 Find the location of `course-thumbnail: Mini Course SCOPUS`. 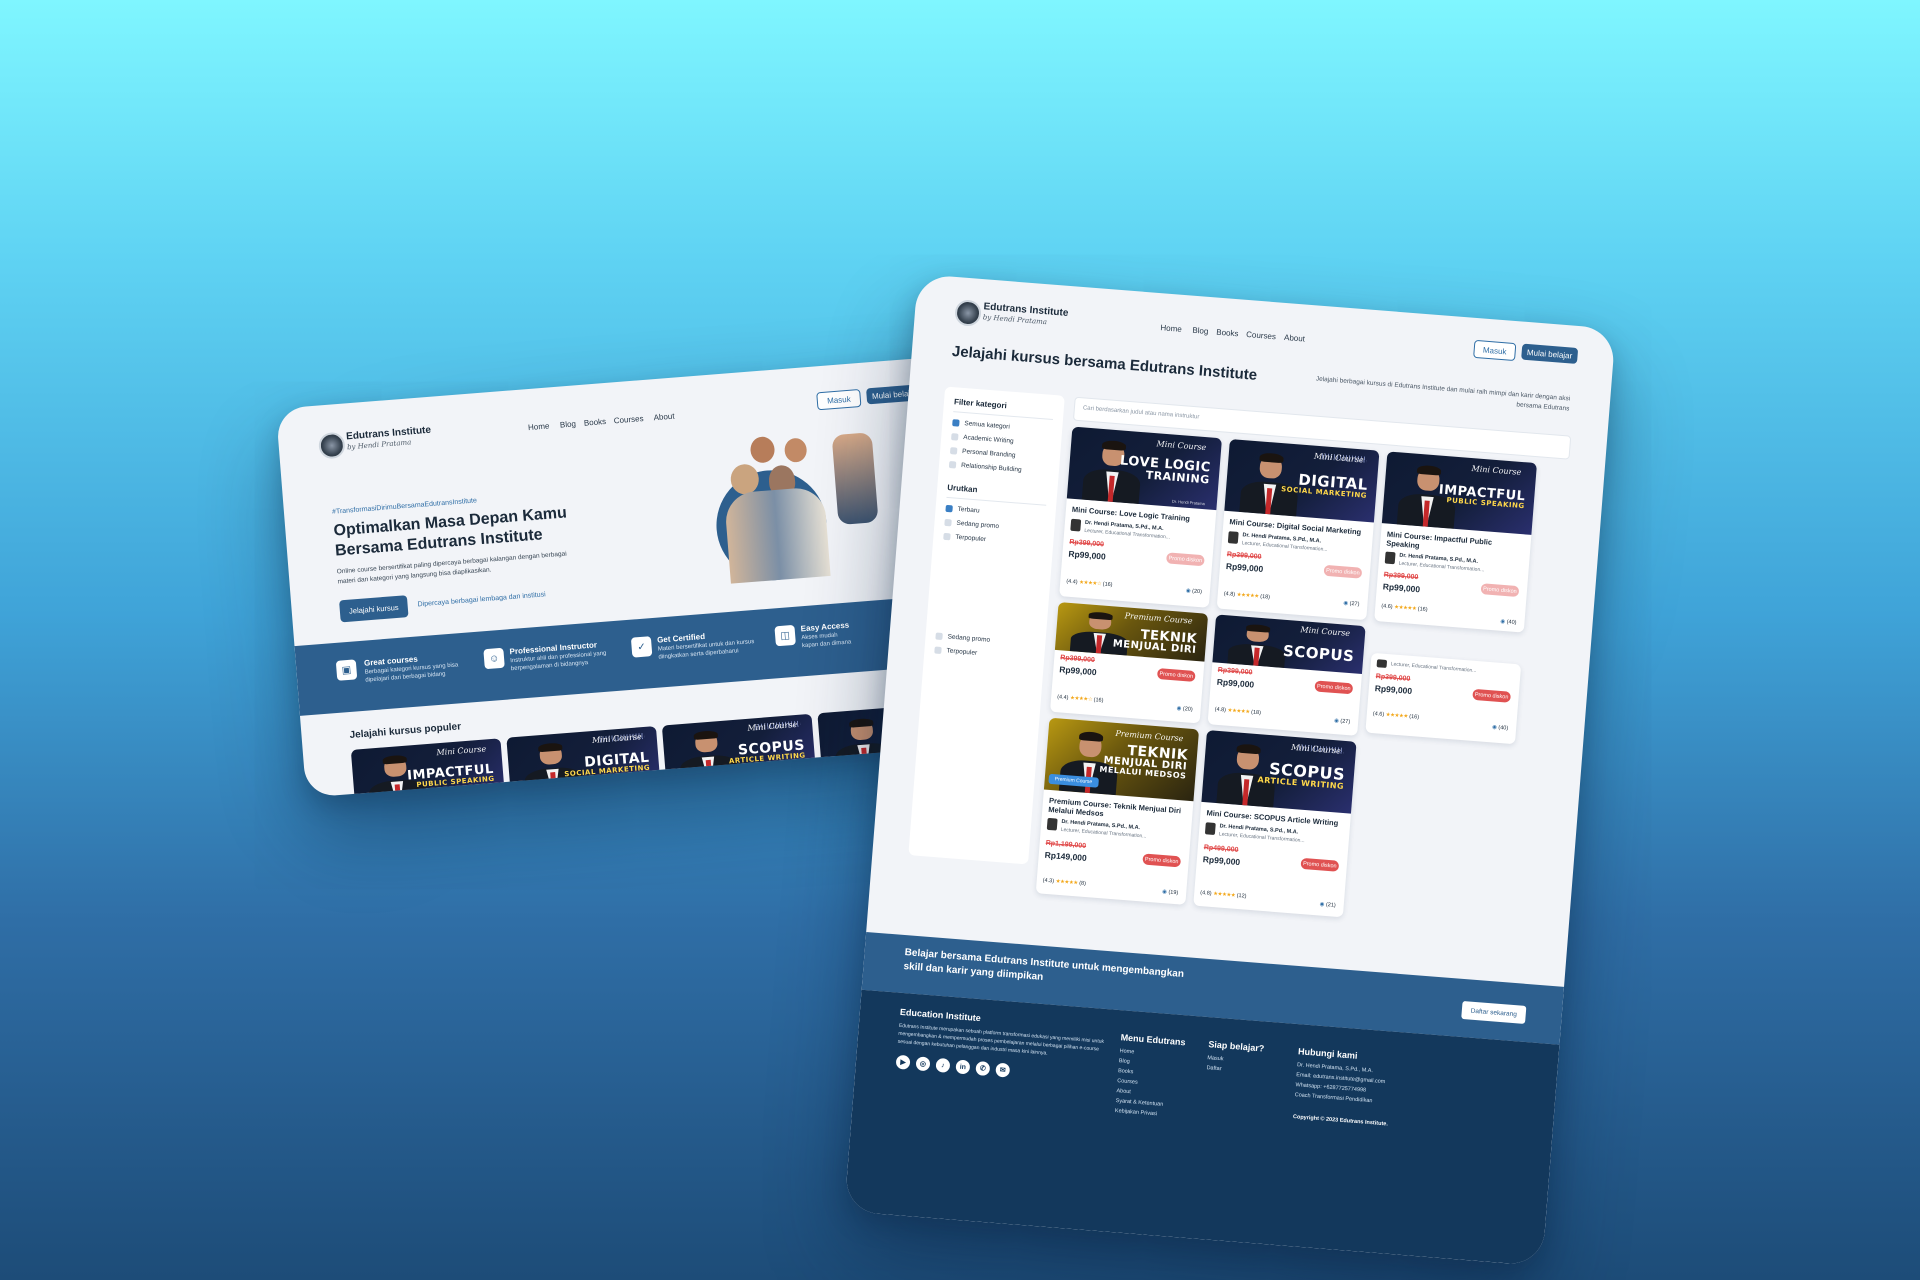

course-thumbnail: Mini Course SCOPUS is located at coordinates (1289, 644).